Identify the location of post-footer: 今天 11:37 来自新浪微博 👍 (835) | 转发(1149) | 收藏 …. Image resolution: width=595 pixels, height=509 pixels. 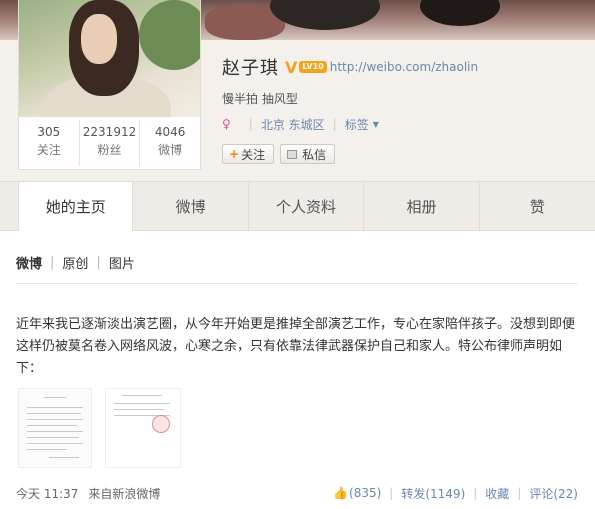
(297, 493).